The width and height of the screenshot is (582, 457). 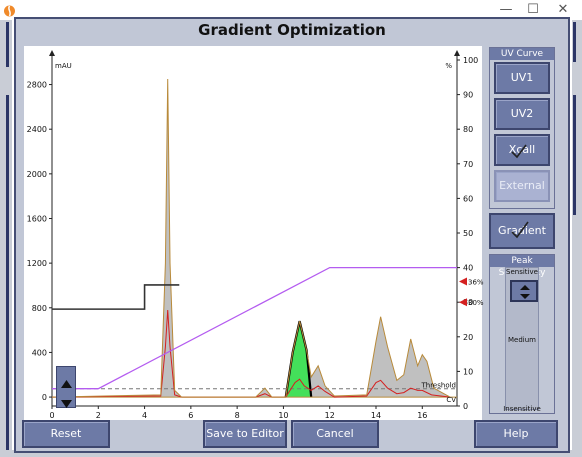 What do you see at coordinates (39, 352) in the screenshot?
I see `y-tick-label-left: 400` at bounding box center [39, 352].